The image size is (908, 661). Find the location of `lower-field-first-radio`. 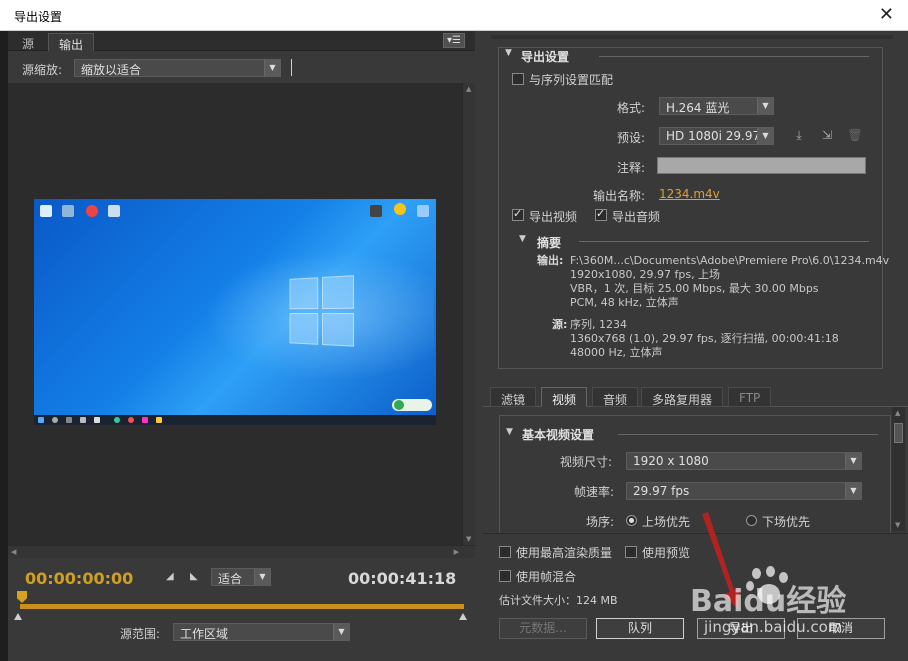

lower-field-first-radio is located at coordinates (751, 520).